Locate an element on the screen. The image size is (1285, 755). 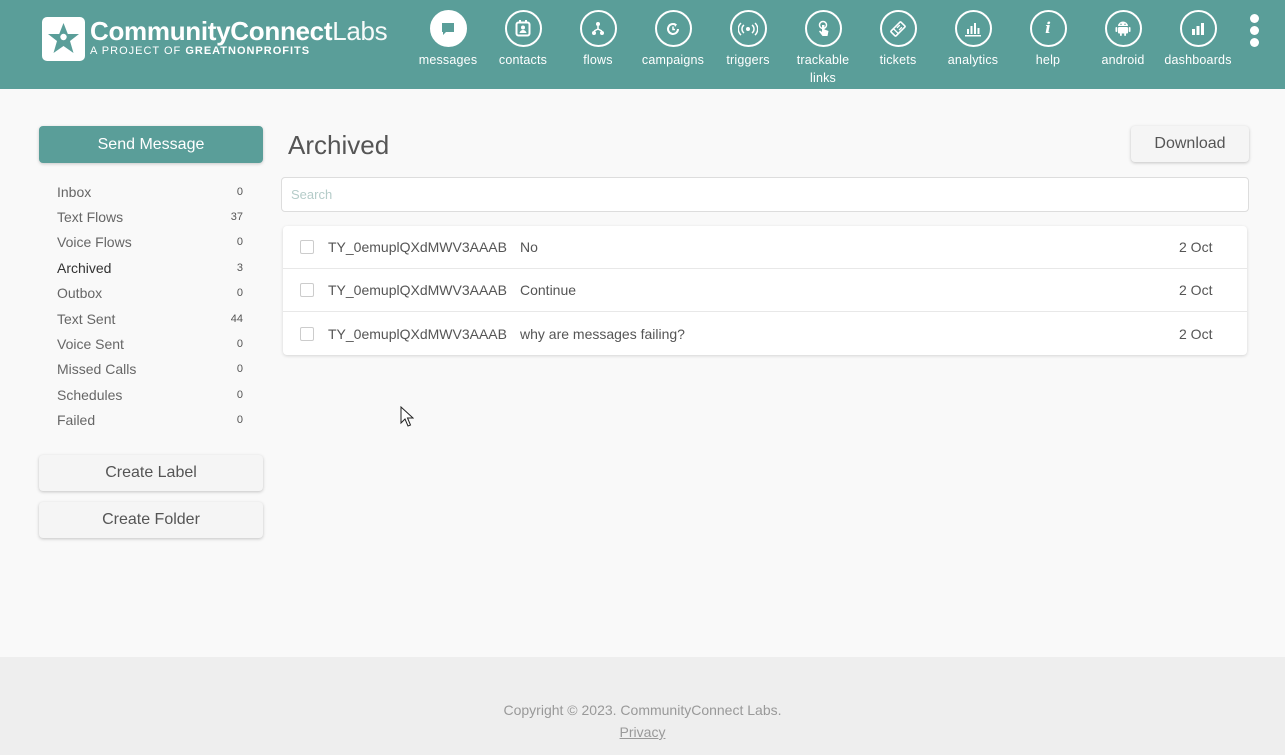
brand-name-light: Labs is located at coordinates (360, 31).